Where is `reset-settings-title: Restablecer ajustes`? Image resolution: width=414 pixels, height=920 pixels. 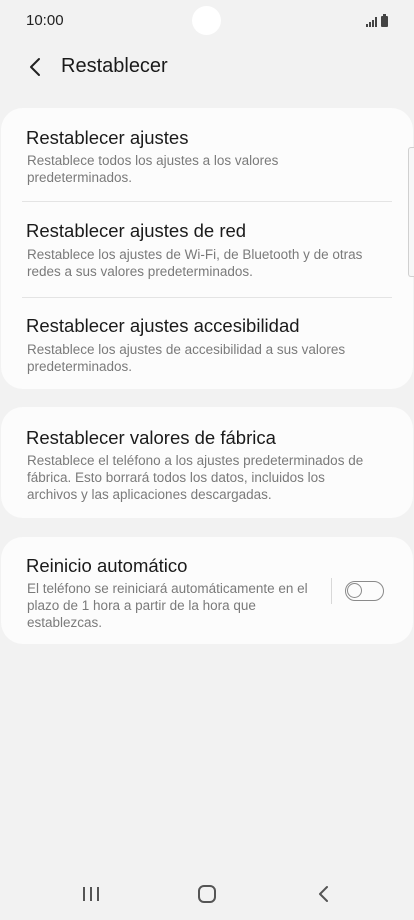
reset-settings-title: Restablecer ajustes is located at coordinates (107, 137).